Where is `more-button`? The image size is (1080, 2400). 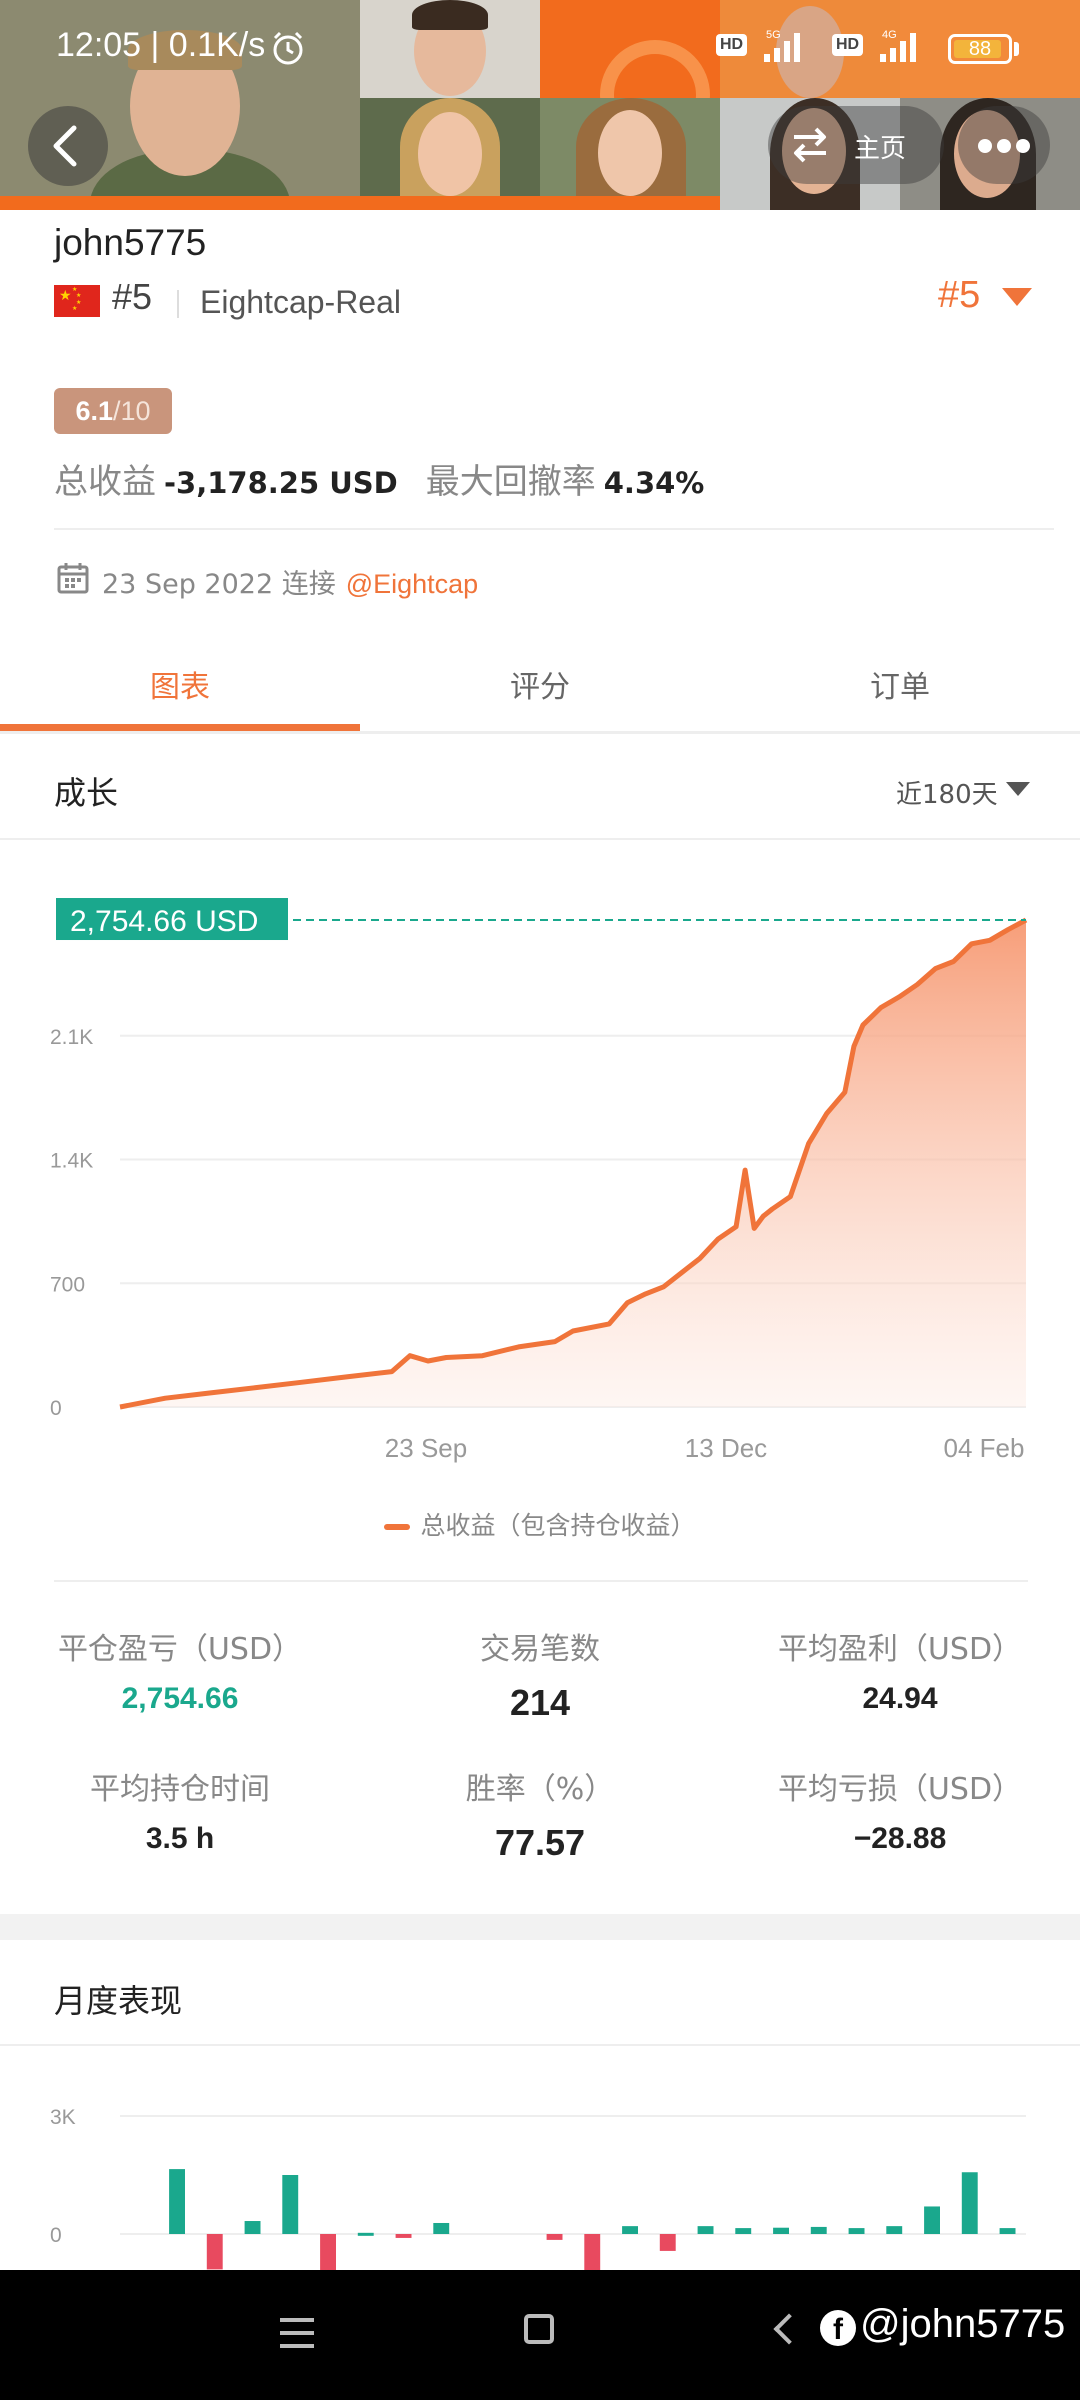
more-button is located at coordinates (1004, 145).